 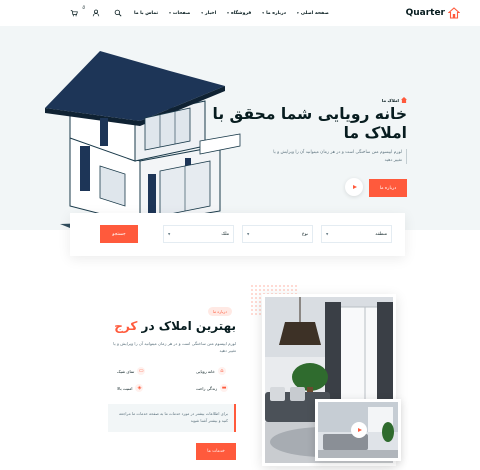 What do you see at coordinates (119, 234) in the screenshot?
I see `search-button: جستجو` at bounding box center [119, 234].